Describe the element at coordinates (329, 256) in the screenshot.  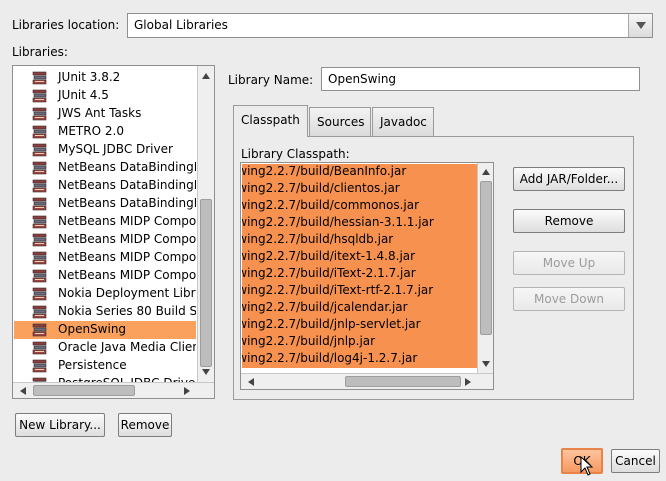
I see `classpath-item-label: swing2.2.7/build/itext-1.4.8.jar` at that location.